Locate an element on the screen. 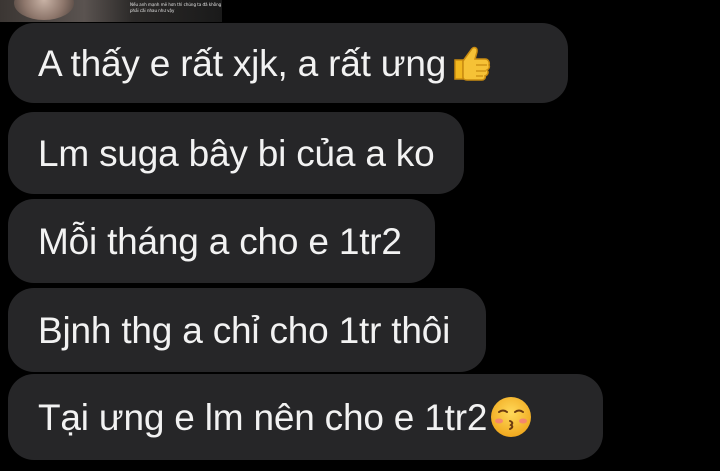 Image resolution: width=720 pixels, height=471 pixels. message-text: Mỗi tháng a cho e 1tr2 is located at coordinates (220, 241).